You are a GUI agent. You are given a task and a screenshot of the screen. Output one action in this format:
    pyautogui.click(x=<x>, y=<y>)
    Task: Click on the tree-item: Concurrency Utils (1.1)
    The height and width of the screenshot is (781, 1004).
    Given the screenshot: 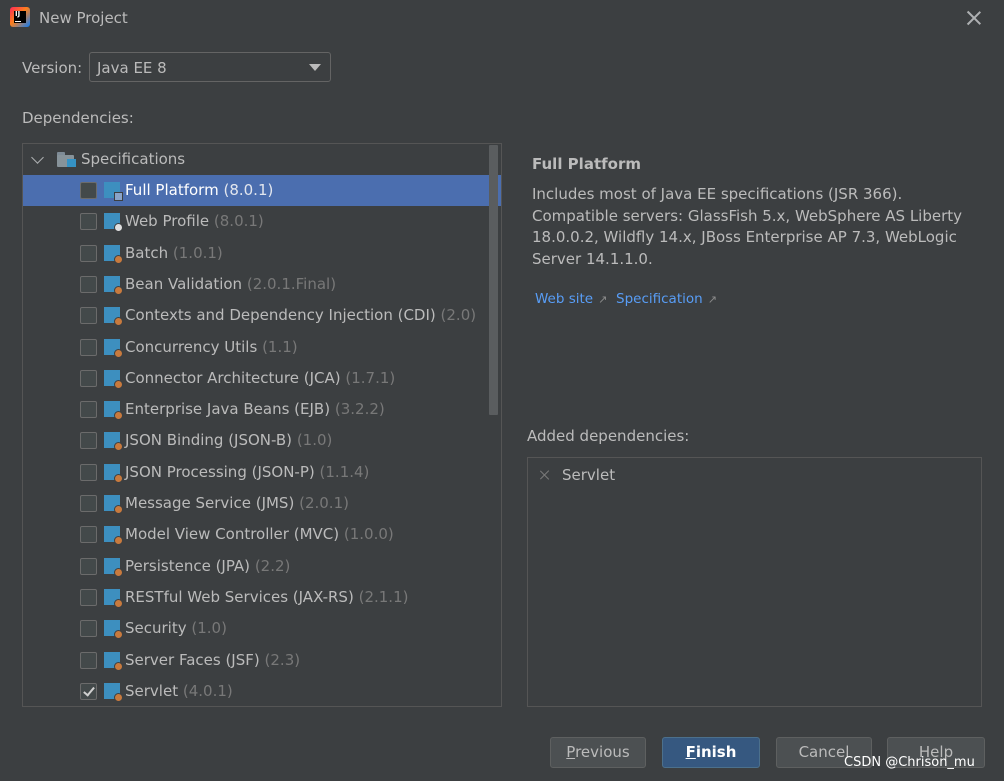 What is the action you would take?
    pyautogui.click(x=262, y=347)
    